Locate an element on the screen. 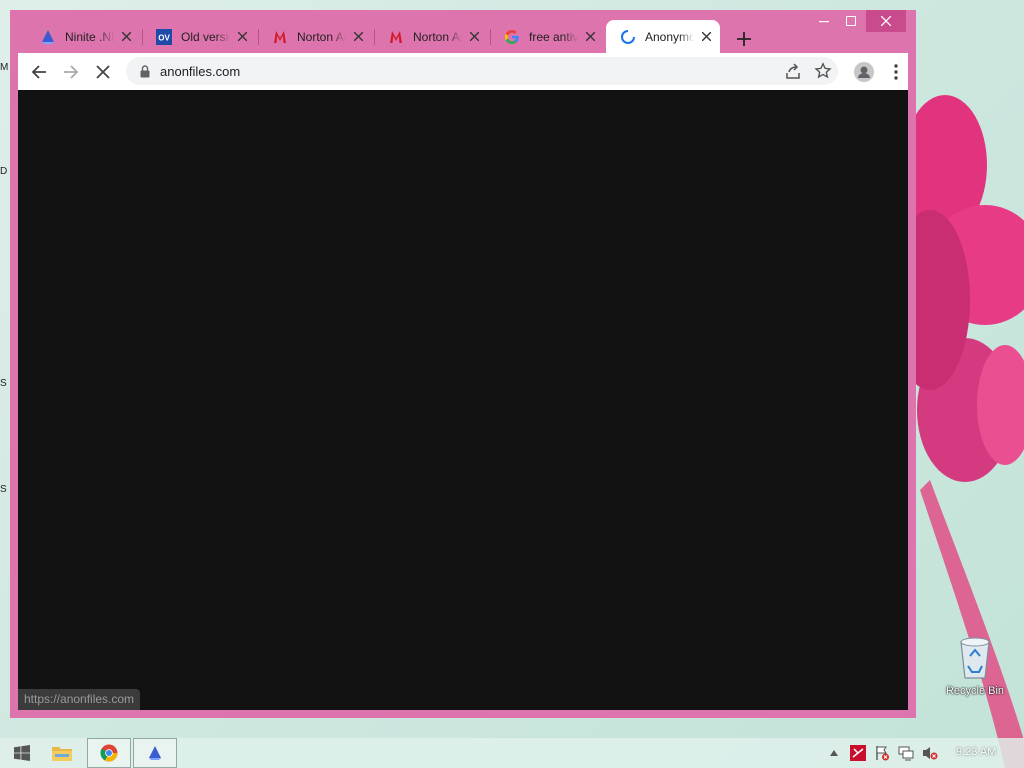  network-icon is located at coordinates (906, 753).